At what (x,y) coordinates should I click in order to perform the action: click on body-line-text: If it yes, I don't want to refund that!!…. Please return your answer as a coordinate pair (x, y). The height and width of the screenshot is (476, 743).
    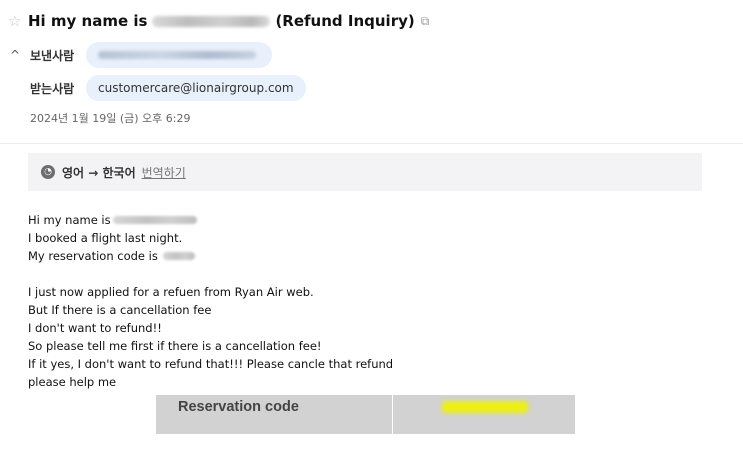
    Looking at the image, I should click on (211, 364).